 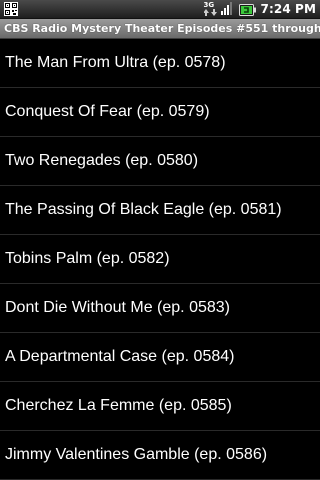 I want to click on list-item: Tobins Palm (ep. 0582), so click(x=160, y=259).